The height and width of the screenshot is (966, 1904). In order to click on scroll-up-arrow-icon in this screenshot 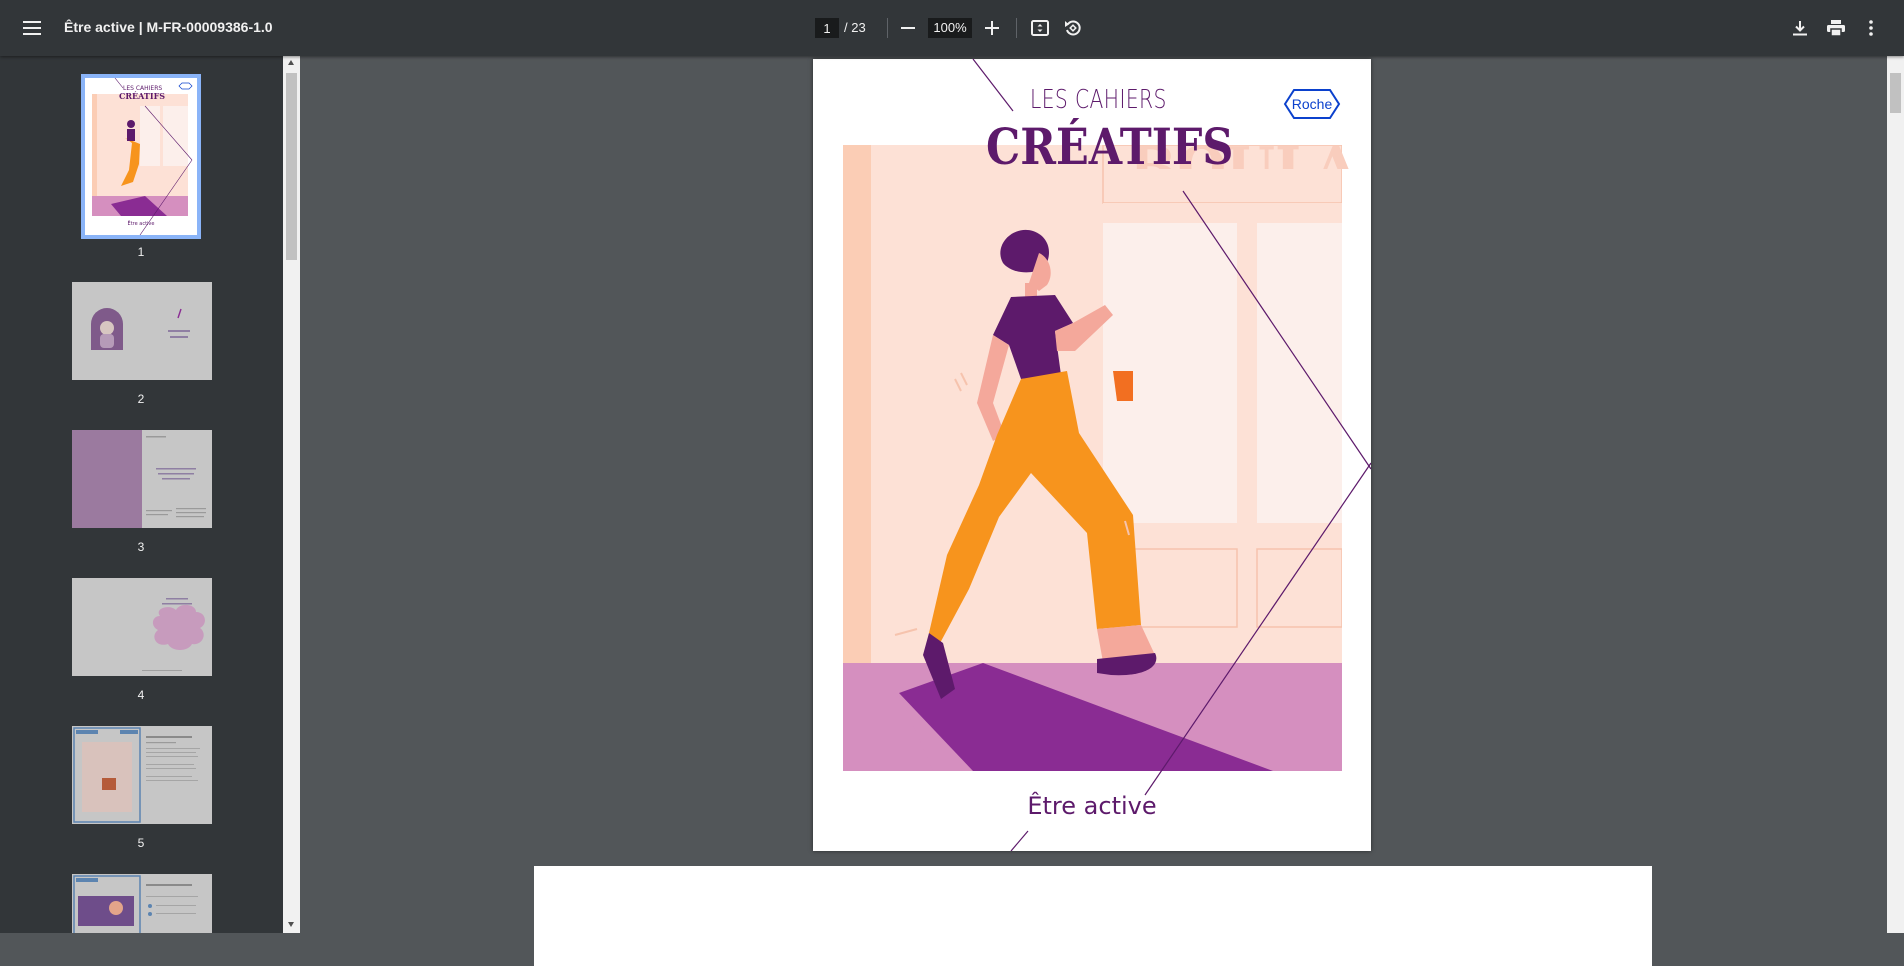, I will do `click(291, 62)`.